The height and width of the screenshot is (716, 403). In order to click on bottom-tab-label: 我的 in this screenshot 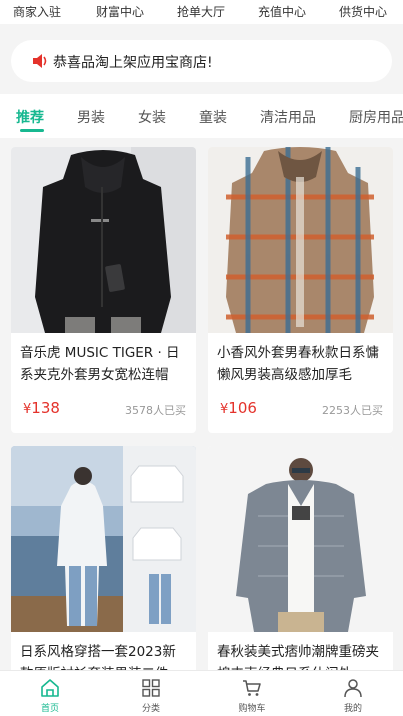, I will do `click(352, 709)`.